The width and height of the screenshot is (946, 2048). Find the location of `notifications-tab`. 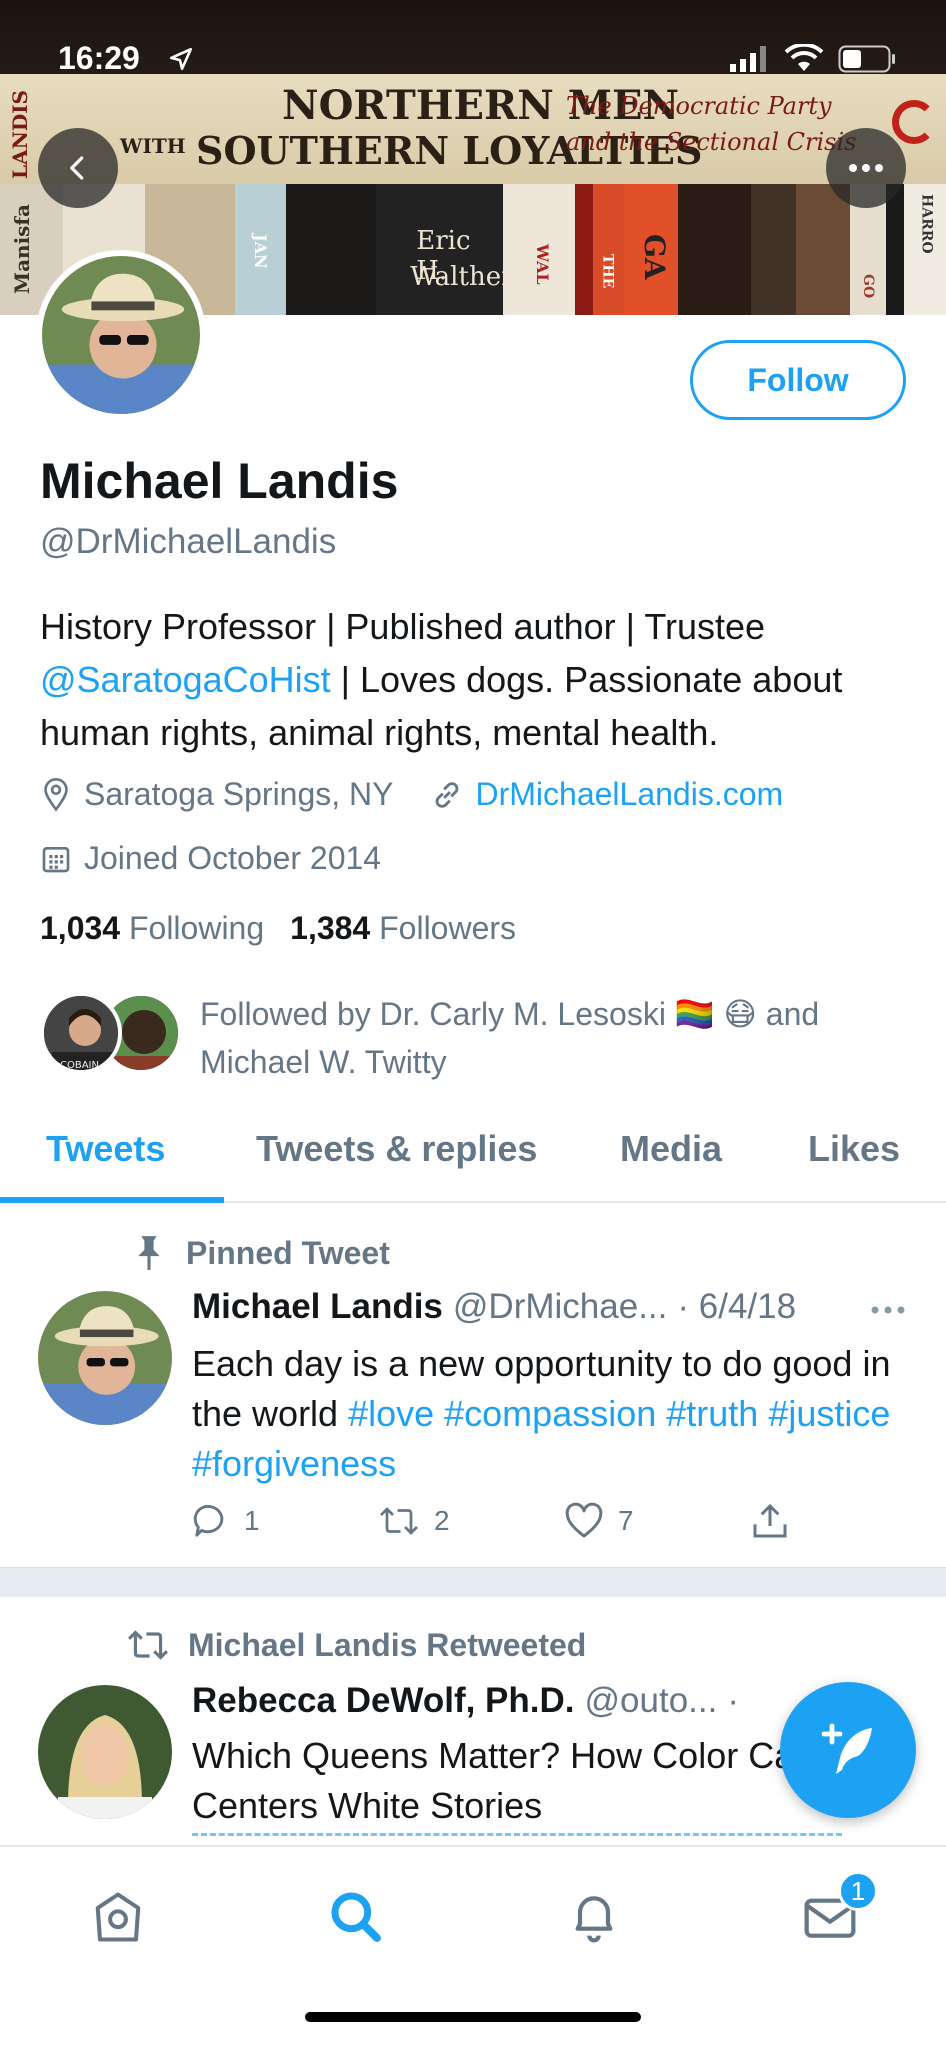

notifications-tab is located at coordinates (594, 1917).